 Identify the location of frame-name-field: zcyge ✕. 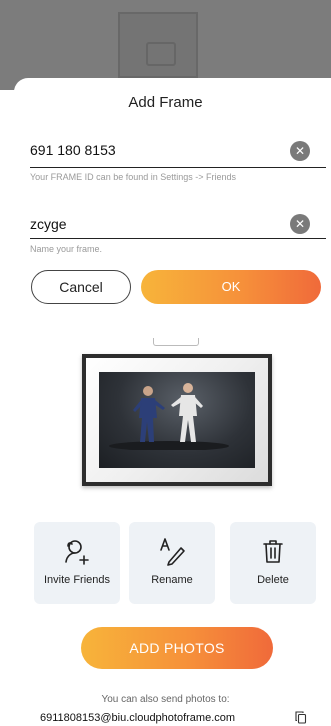
(178, 230).